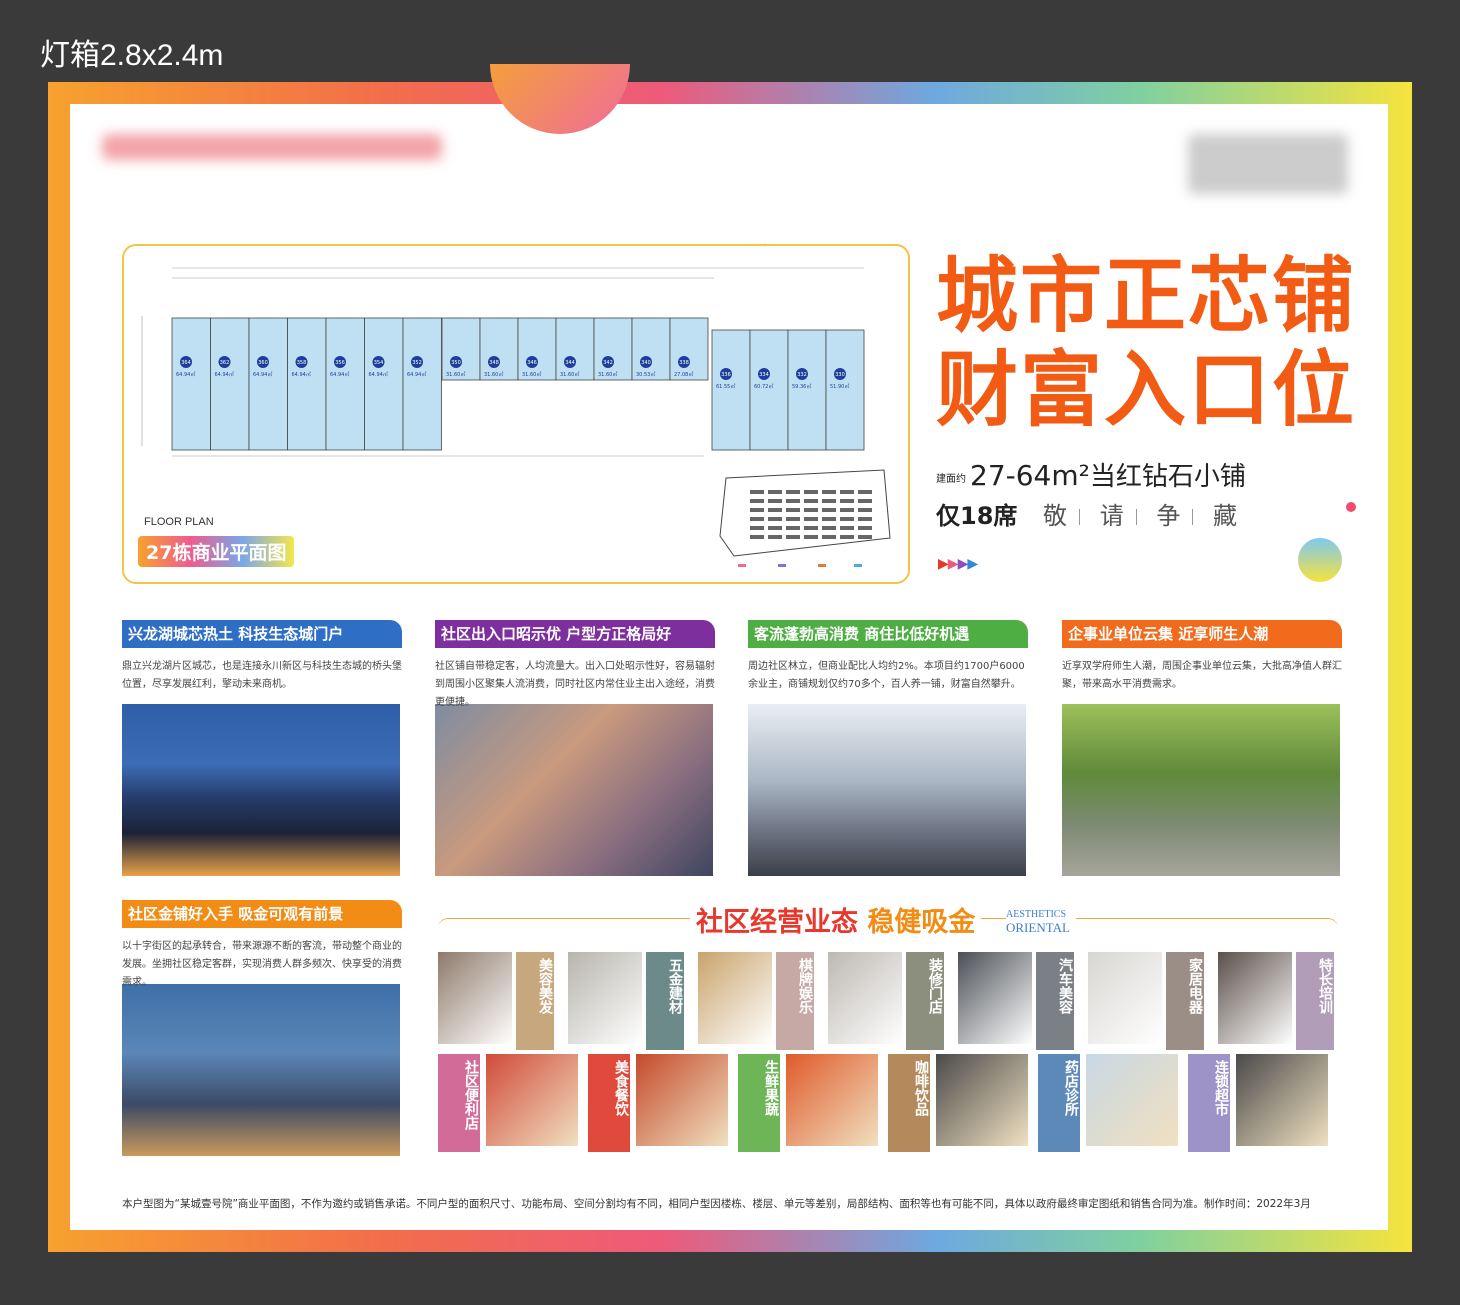 The width and height of the screenshot is (1460, 1305). What do you see at coordinates (1185, 1001) in the screenshot?
I see `business-label: 家居电器` at bounding box center [1185, 1001].